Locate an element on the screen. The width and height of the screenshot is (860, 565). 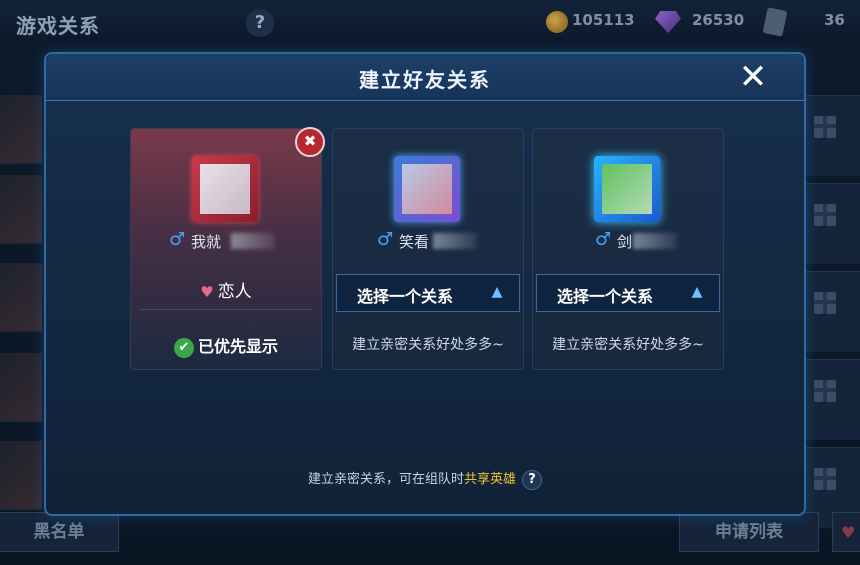
close-icon: ✕ is located at coordinates (753, 77).